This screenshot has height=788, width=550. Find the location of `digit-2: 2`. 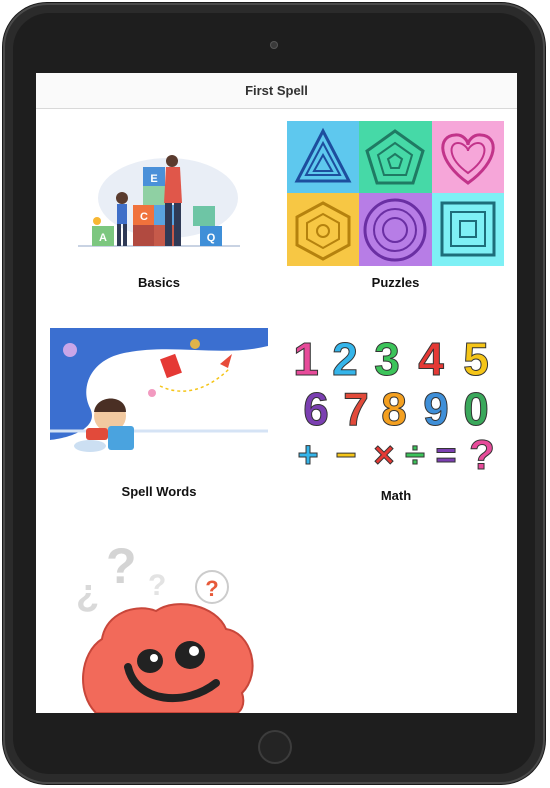

digit-2: 2 is located at coordinates (345, 359).